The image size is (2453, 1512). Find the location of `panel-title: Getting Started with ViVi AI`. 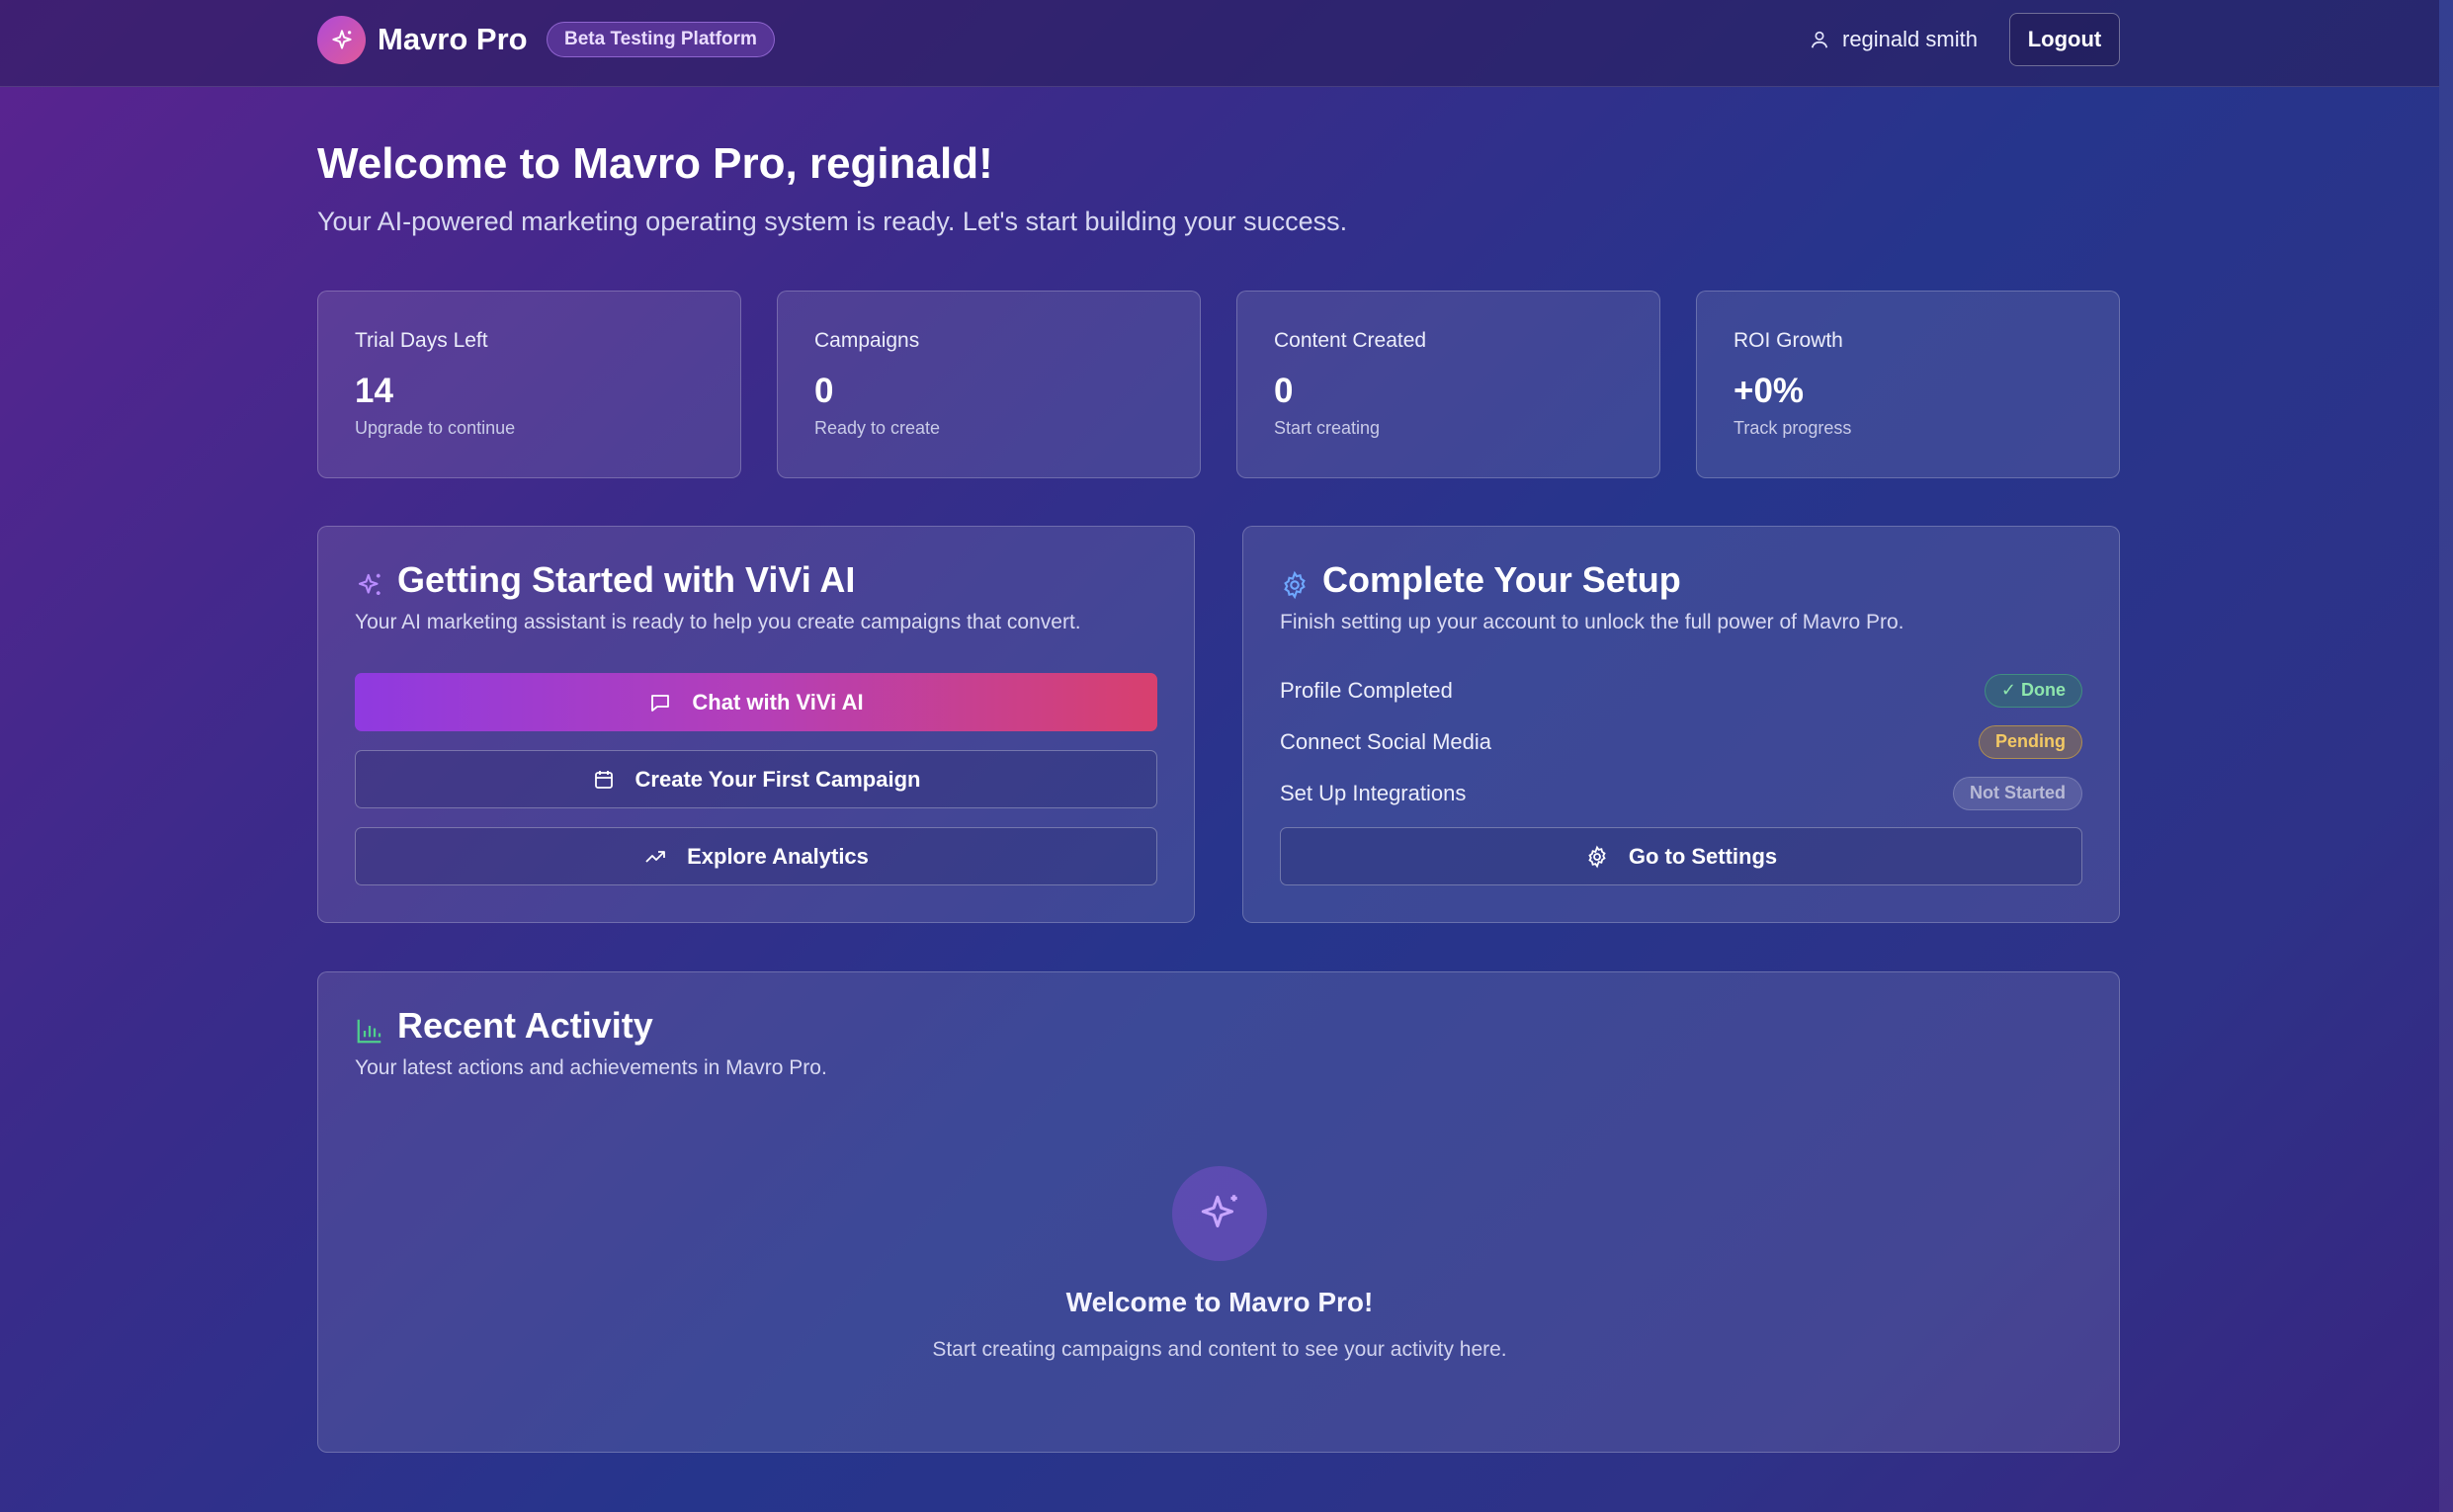

panel-title: Getting Started with ViVi AI is located at coordinates (626, 579).